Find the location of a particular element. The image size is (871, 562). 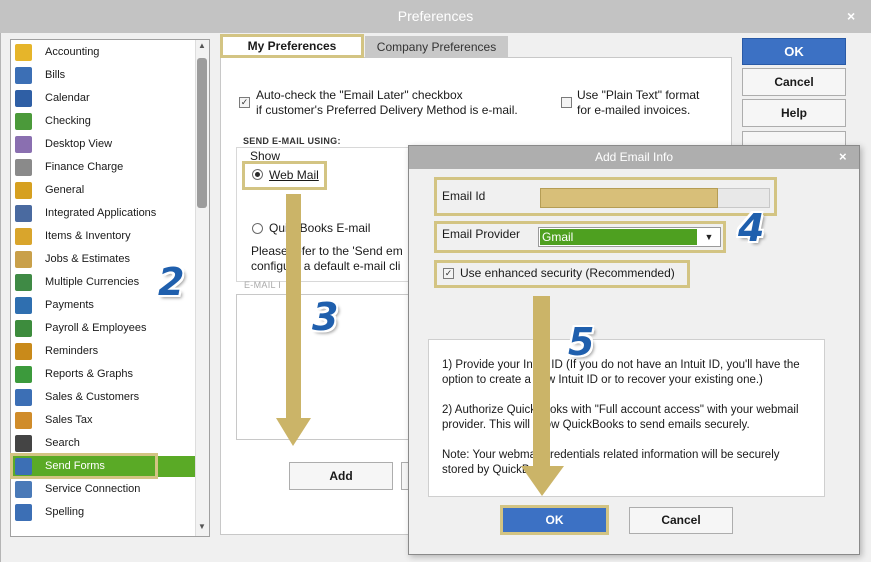

sidebar-item: Reports & Graphs is located at coordinates (104, 374).